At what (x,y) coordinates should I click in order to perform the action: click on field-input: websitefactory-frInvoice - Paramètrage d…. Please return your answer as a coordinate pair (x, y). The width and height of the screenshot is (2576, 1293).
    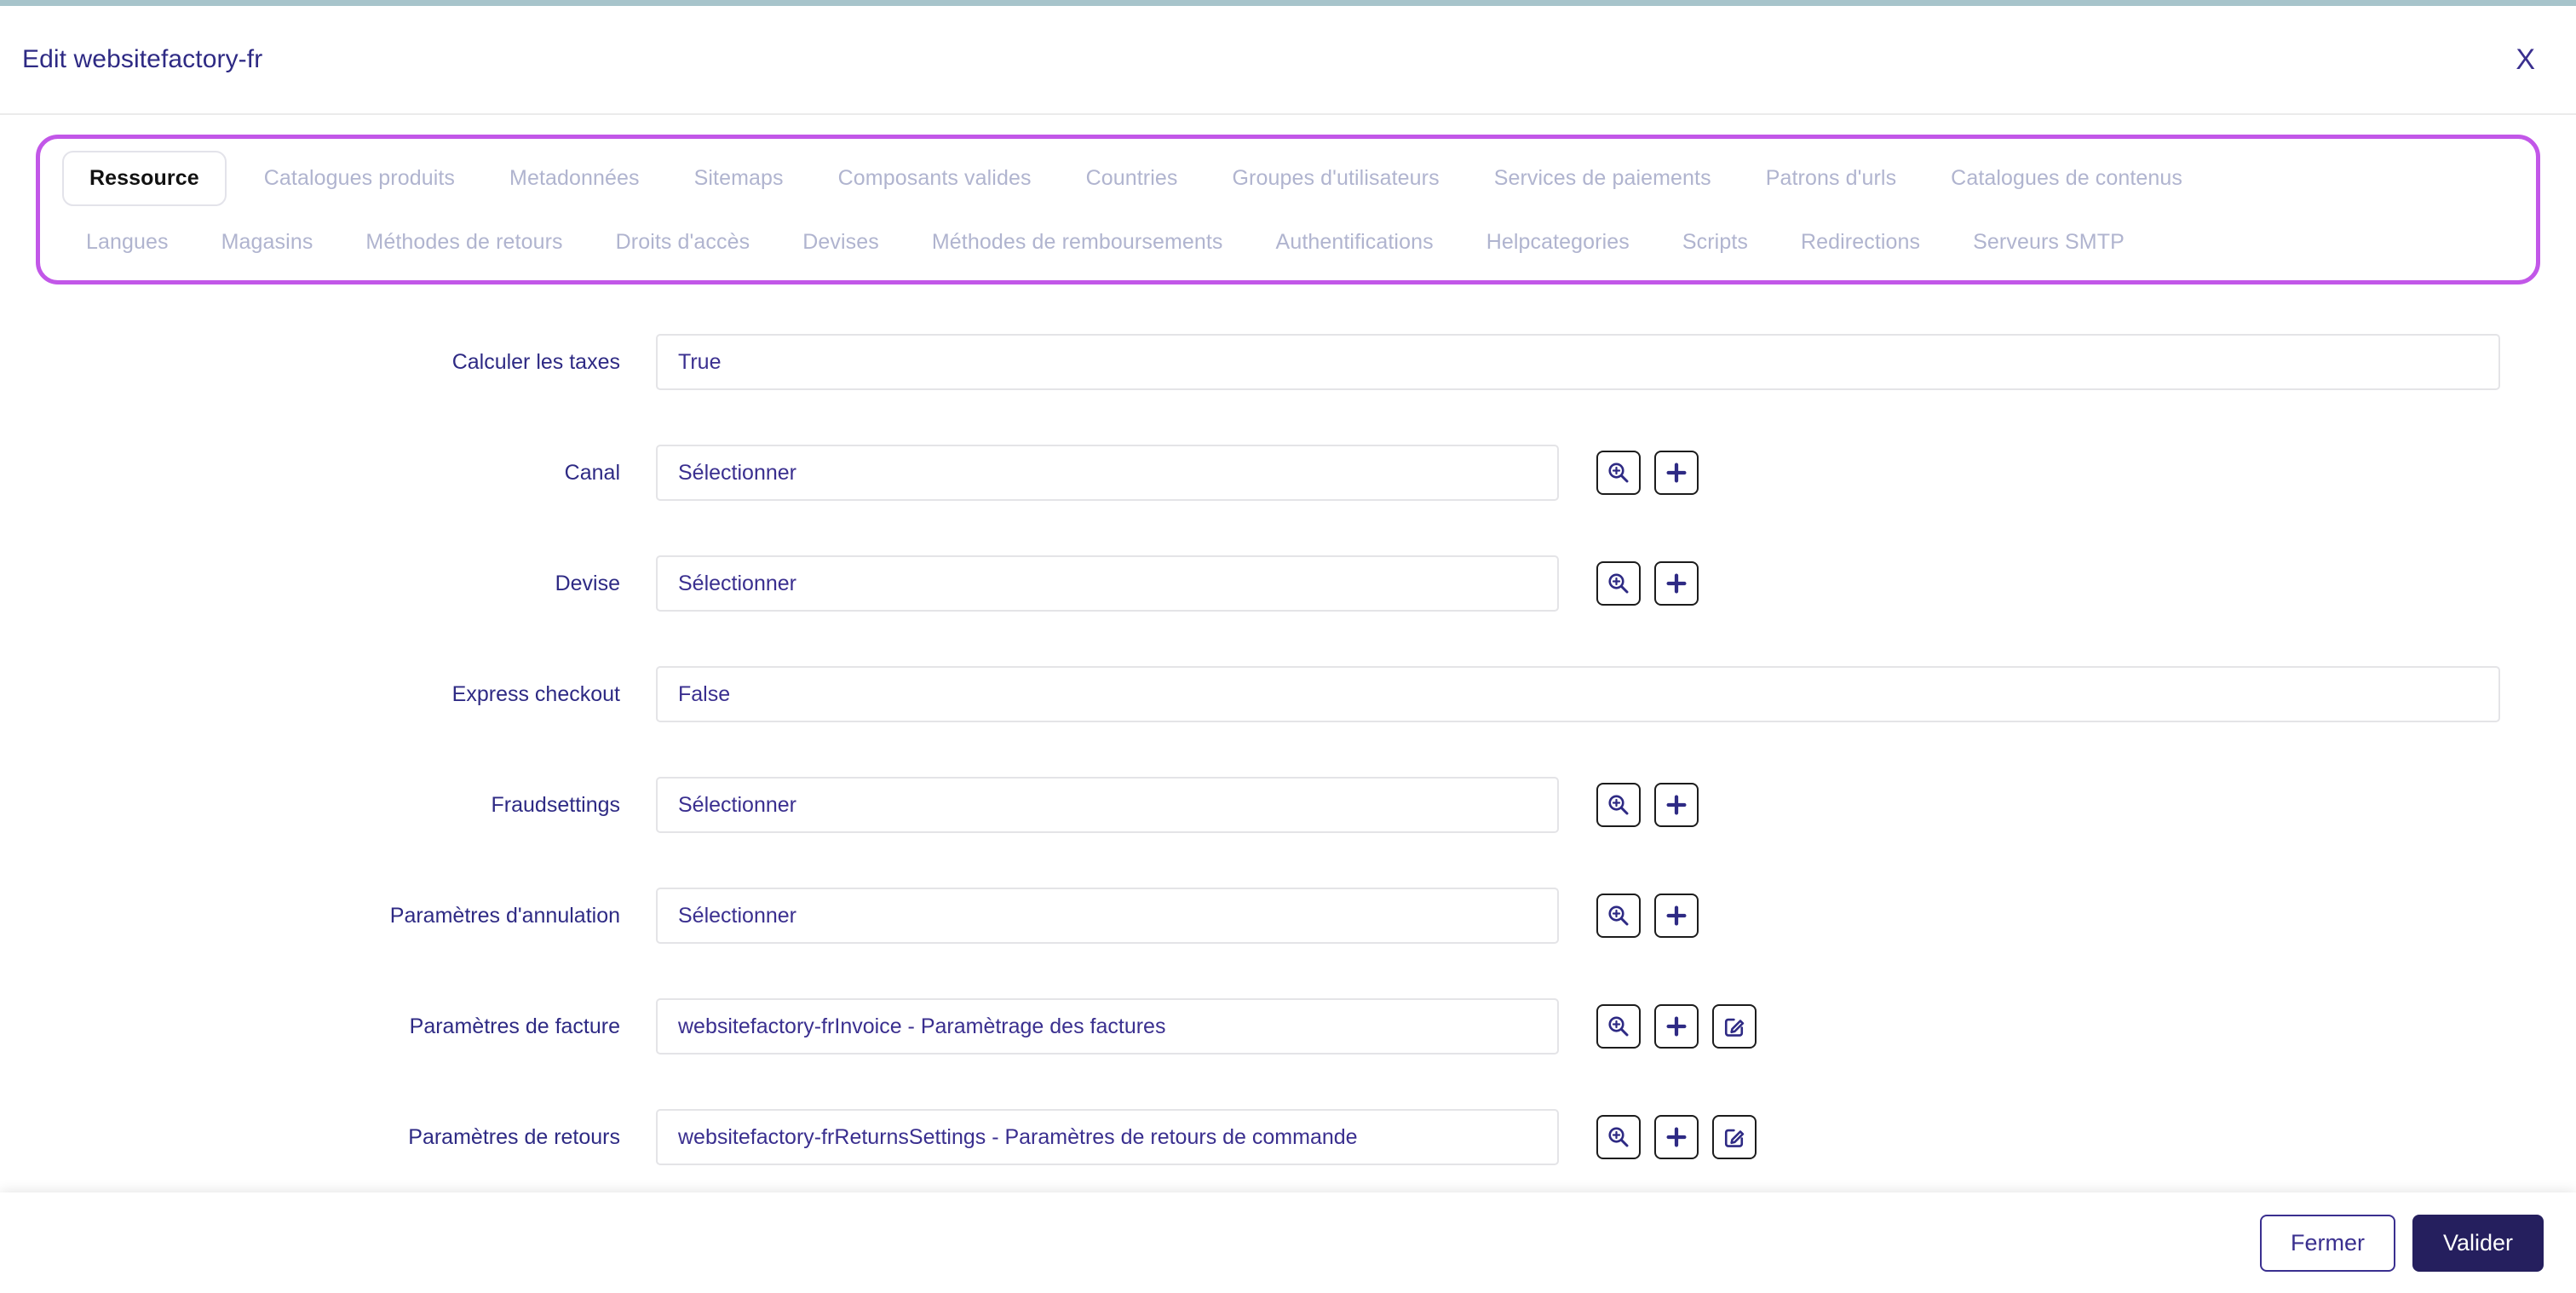
    Looking at the image, I should click on (1107, 1026).